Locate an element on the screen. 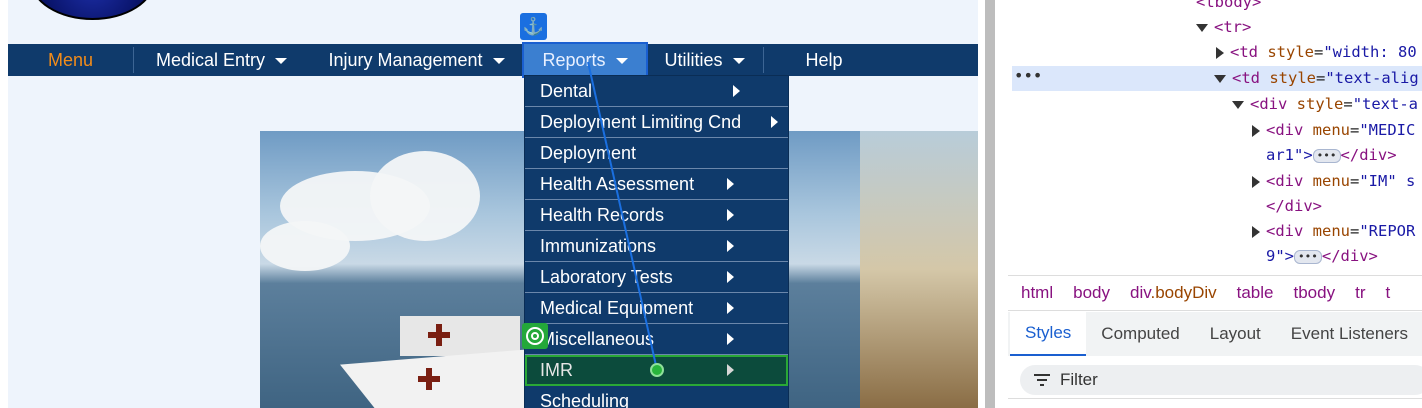  target-ring-inner is located at coordinates (535, 336).